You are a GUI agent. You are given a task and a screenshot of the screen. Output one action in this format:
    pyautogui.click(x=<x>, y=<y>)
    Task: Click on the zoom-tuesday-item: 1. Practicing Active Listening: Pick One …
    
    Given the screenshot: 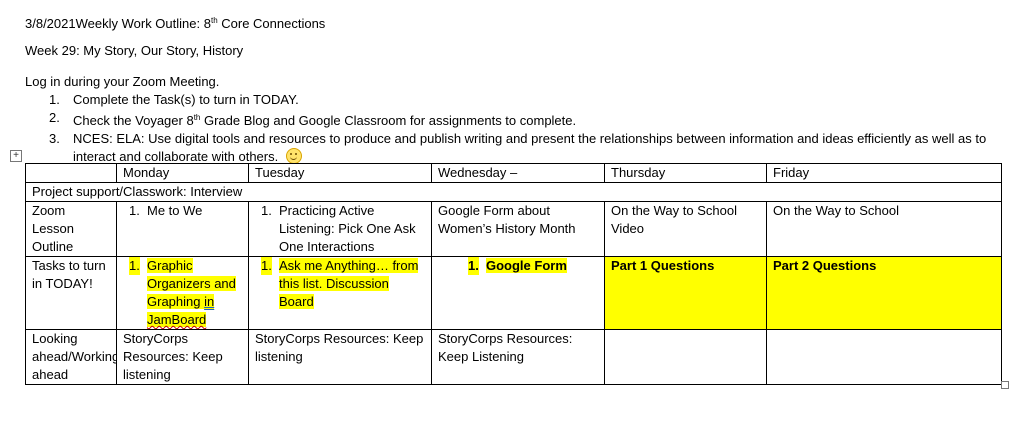 What is the action you would take?
    pyautogui.click(x=340, y=229)
    